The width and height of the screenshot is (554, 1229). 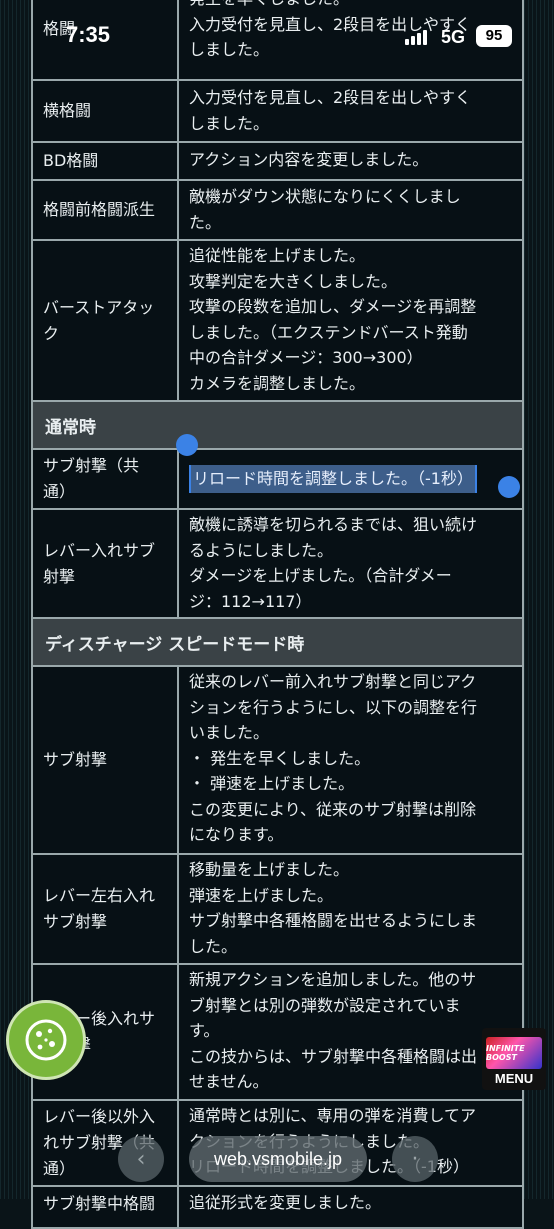 I want to click on row-detail: アクション内容を変更しました。, so click(x=309, y=159).